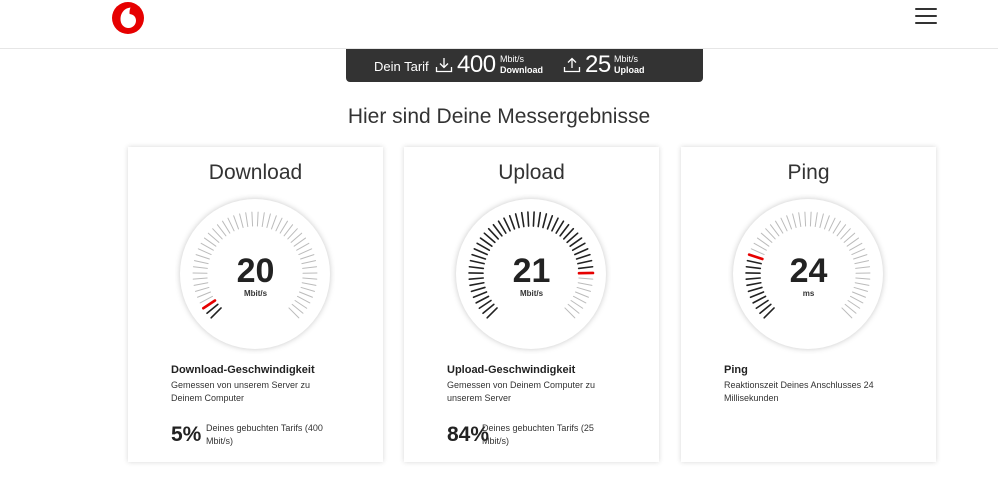 This screenshot has height=494, width=998. I want to click on tariff-upload-value: 25, so click(598, 64).